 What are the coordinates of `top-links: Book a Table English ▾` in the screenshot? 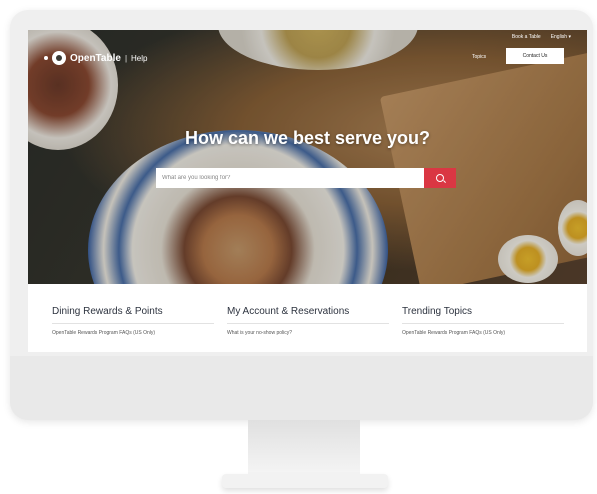 It's located at (541, 37).